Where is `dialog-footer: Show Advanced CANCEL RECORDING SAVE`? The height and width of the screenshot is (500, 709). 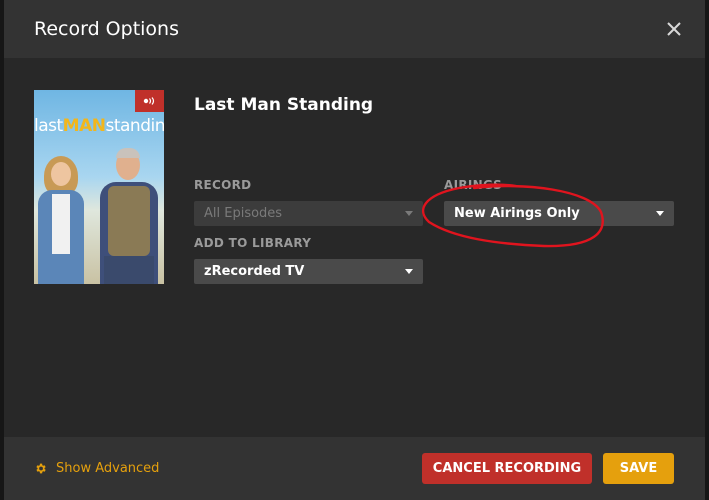 dialog-footer: Show Advanced CANCEL RECORDING SAVE is located at coordinates (354, 468).